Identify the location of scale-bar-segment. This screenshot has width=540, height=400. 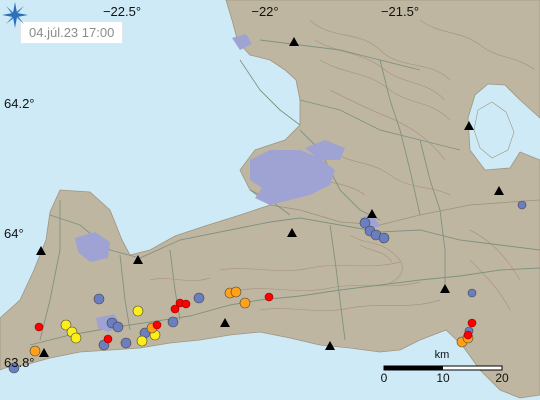
(413, 368).